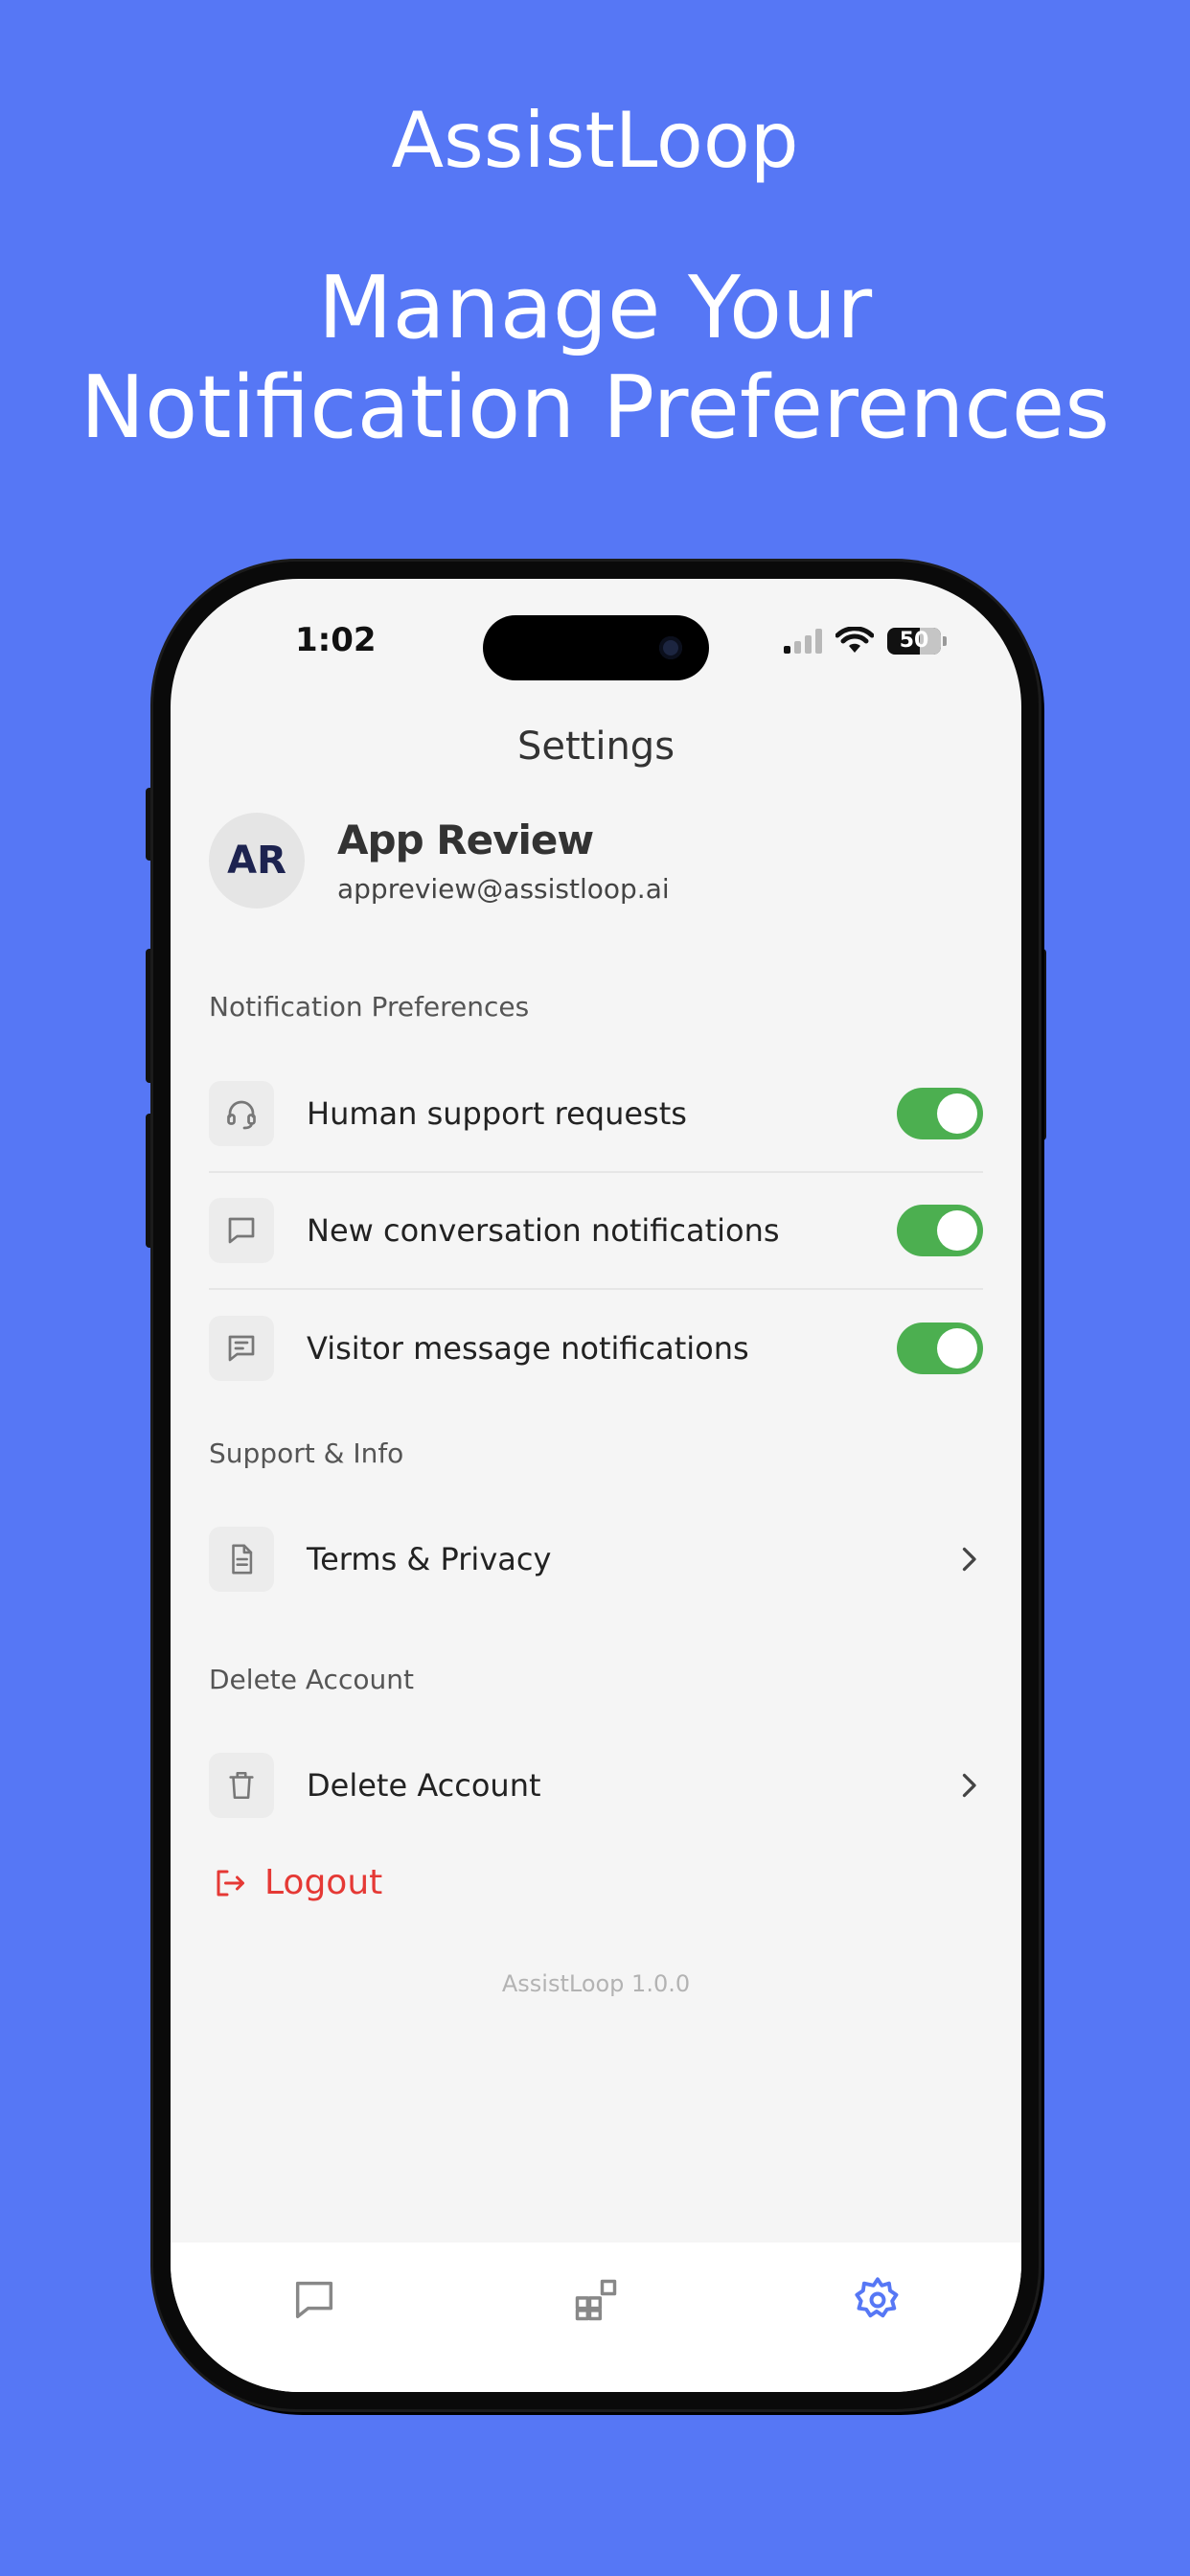 The image size is (1190, 2576). I want to click on battery-icon: 50, so click(917, 642).